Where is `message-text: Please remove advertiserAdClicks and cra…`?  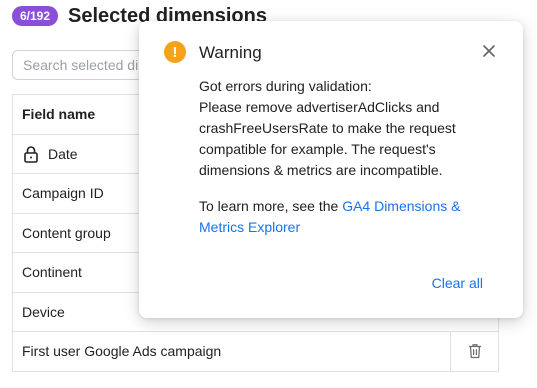 message-text: Please remove advertiserAdClicks and cra… is located at coordinates (327, 138).